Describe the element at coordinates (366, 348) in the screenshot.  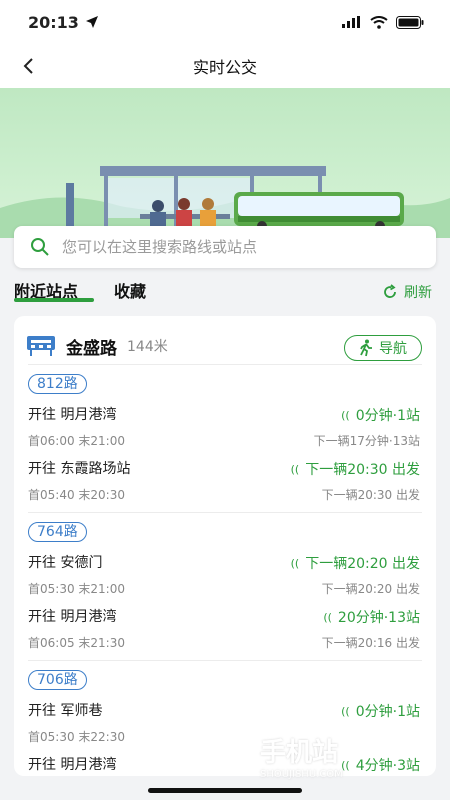
I see `walking-icon` at that location.